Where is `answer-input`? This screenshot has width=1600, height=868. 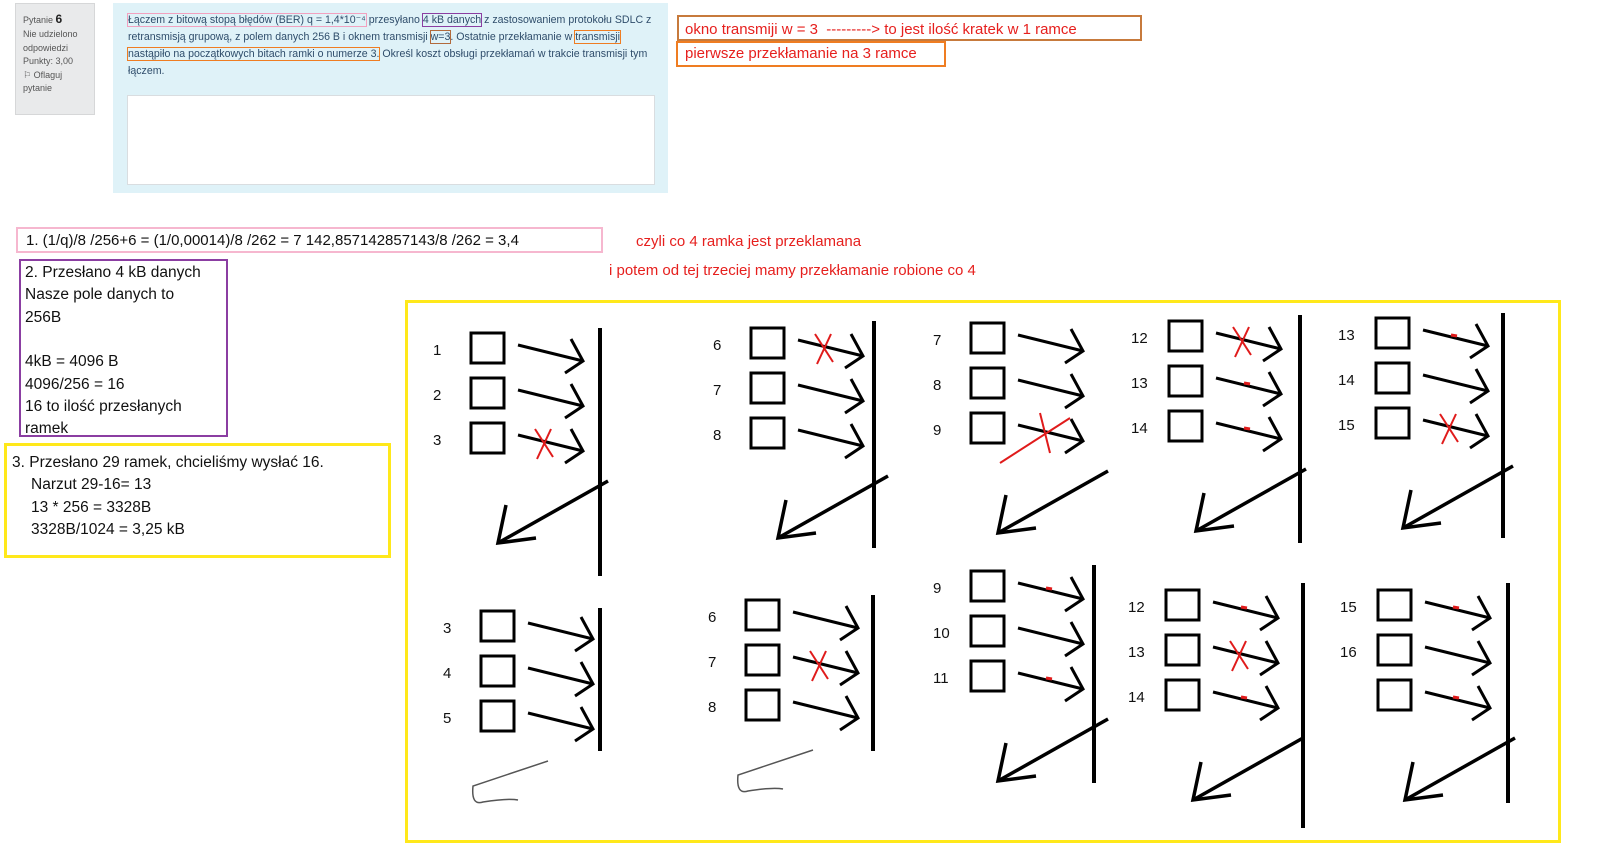
answer-input is located at coordinates (391, 140).